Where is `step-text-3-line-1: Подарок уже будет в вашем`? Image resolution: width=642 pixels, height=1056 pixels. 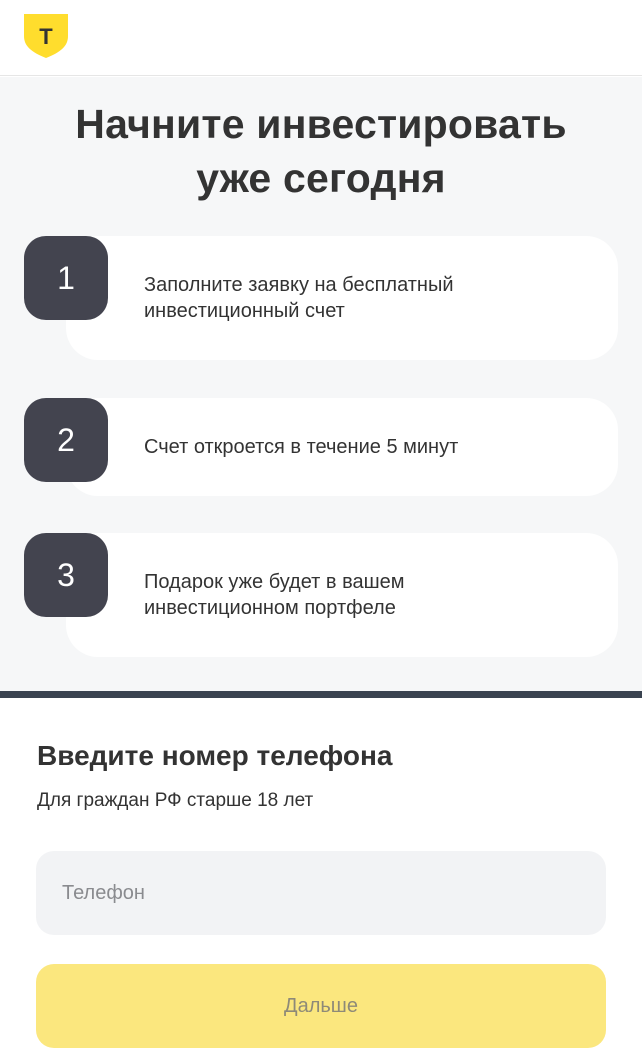 step-text-3-line-1: Подарок уже будет в вашем is located at coordinates (274, 582).